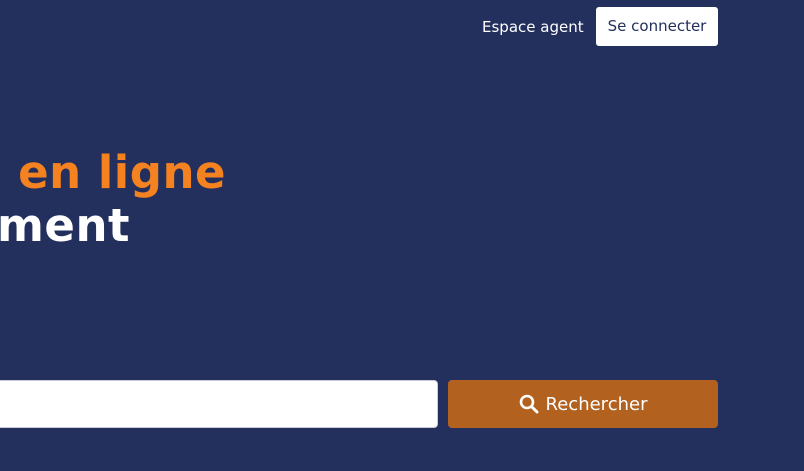 This screenshot has height=471, width=804. I want to click on search-button-label: Rechercher, so click(596, 404).